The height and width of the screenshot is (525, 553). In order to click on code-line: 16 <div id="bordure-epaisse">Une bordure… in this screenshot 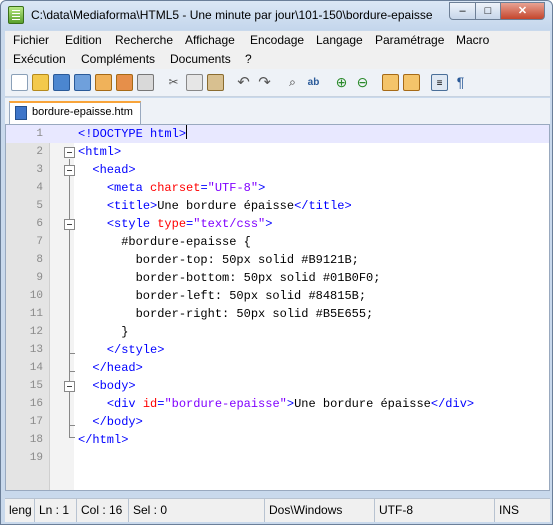, I will do `click(277, 404)`.